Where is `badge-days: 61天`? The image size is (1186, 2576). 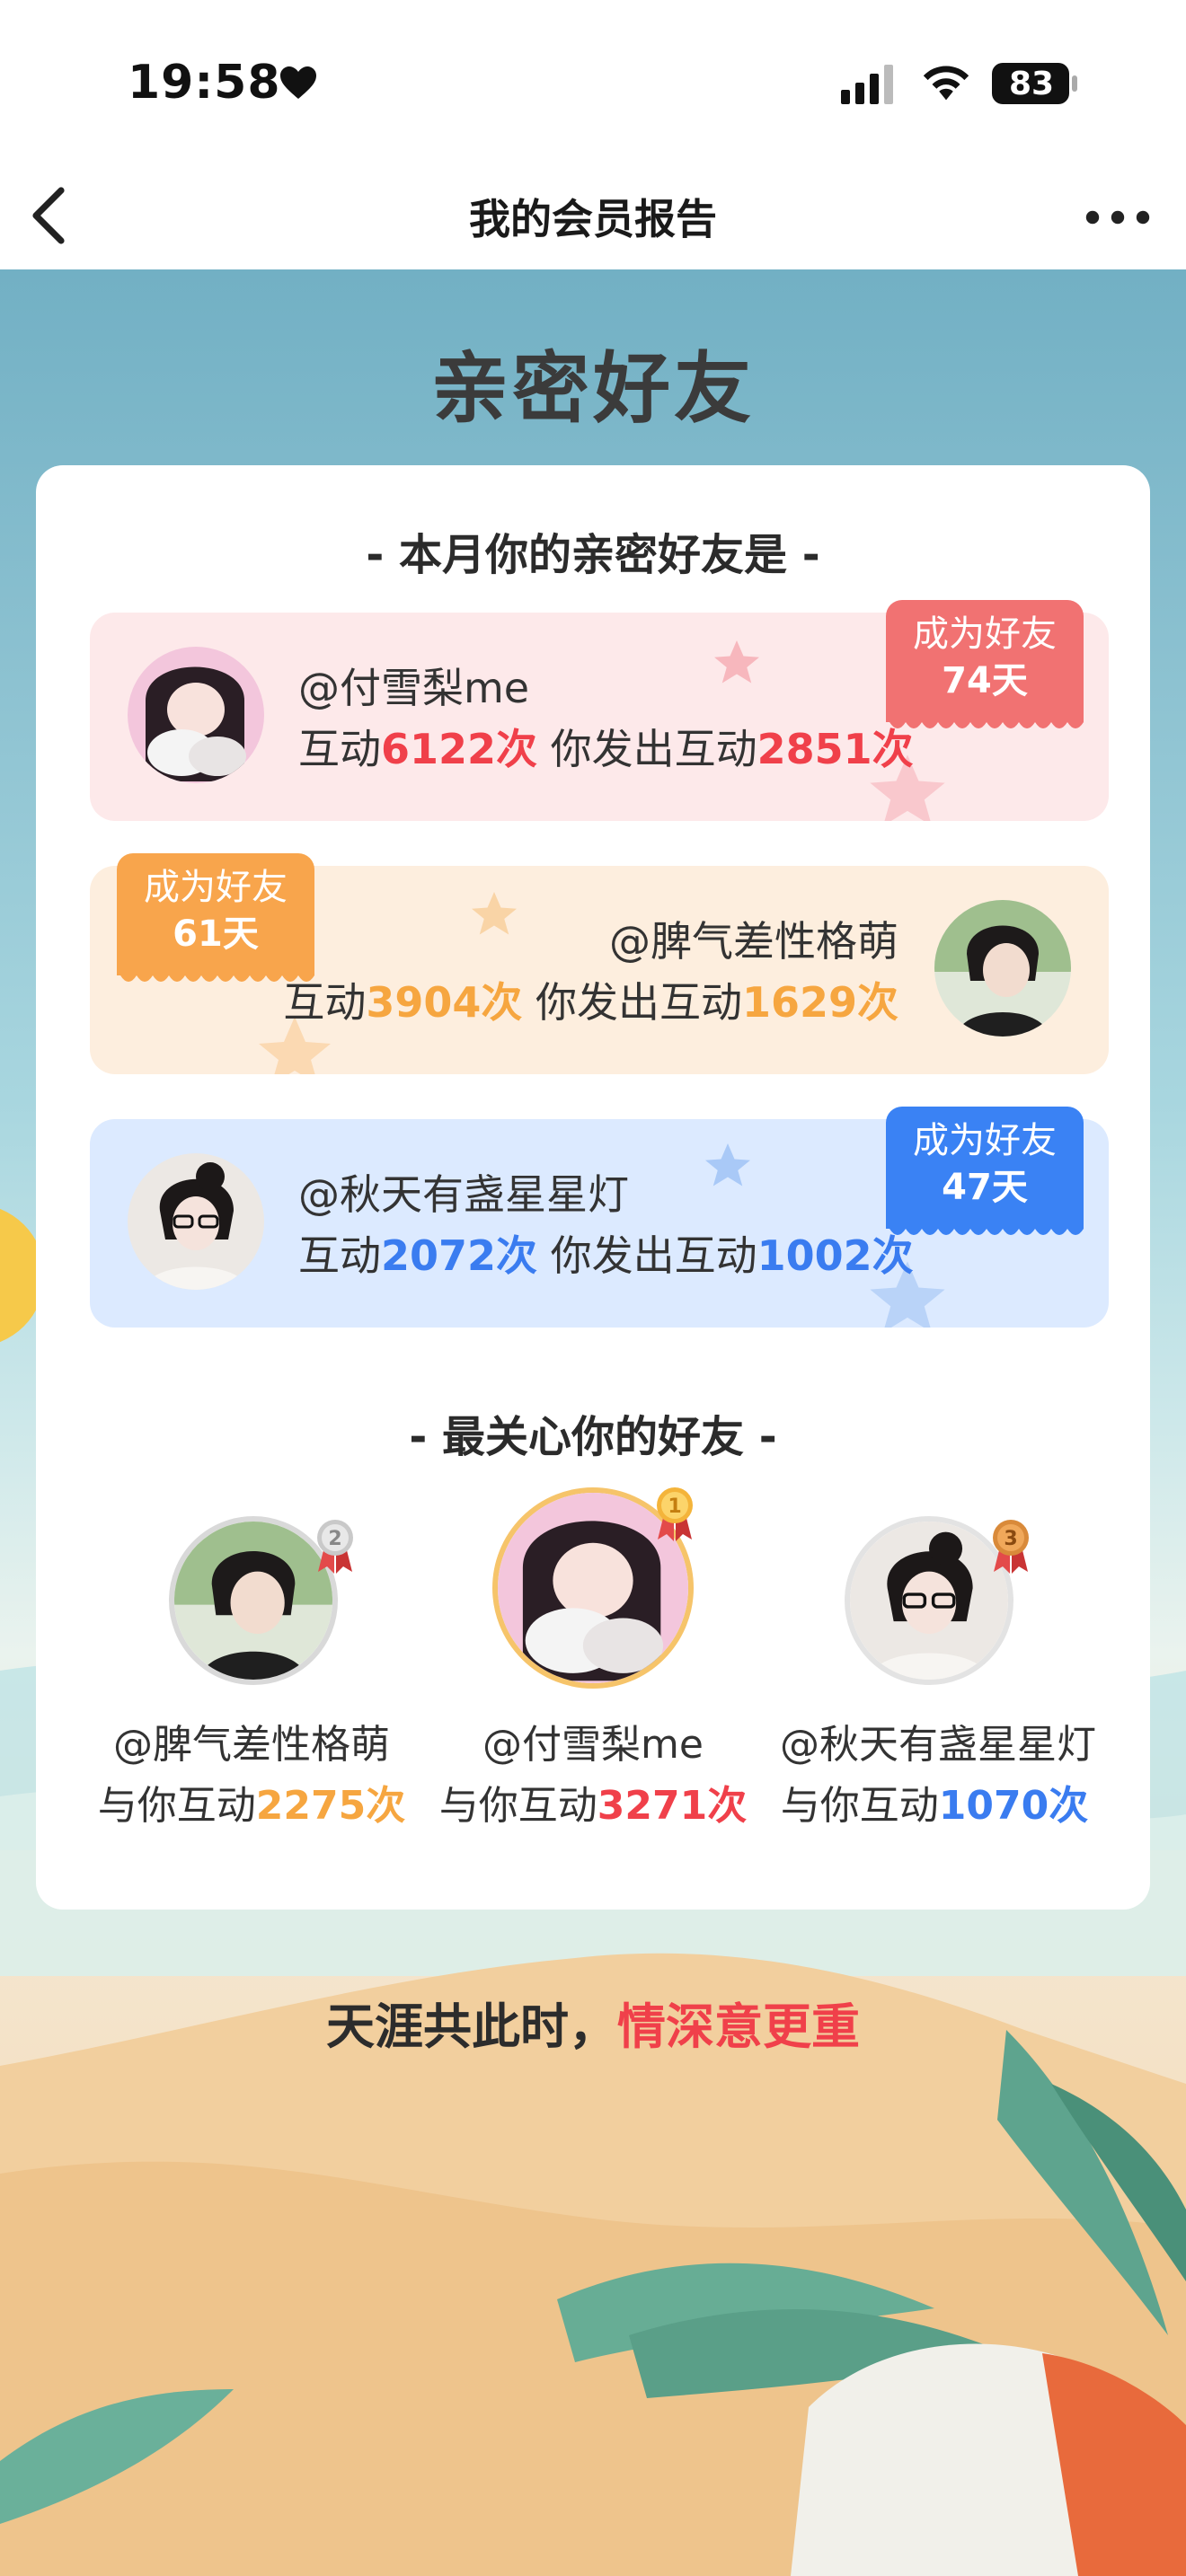 badge-days: 61天 is located at coordinates (216, 934).